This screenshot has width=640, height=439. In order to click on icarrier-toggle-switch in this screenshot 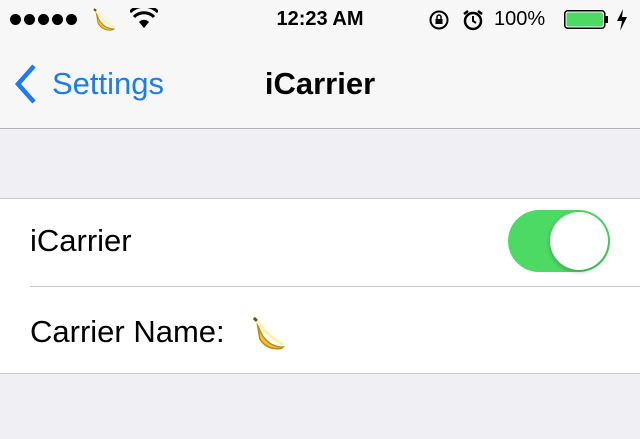, I will do `click(559, 241)`.